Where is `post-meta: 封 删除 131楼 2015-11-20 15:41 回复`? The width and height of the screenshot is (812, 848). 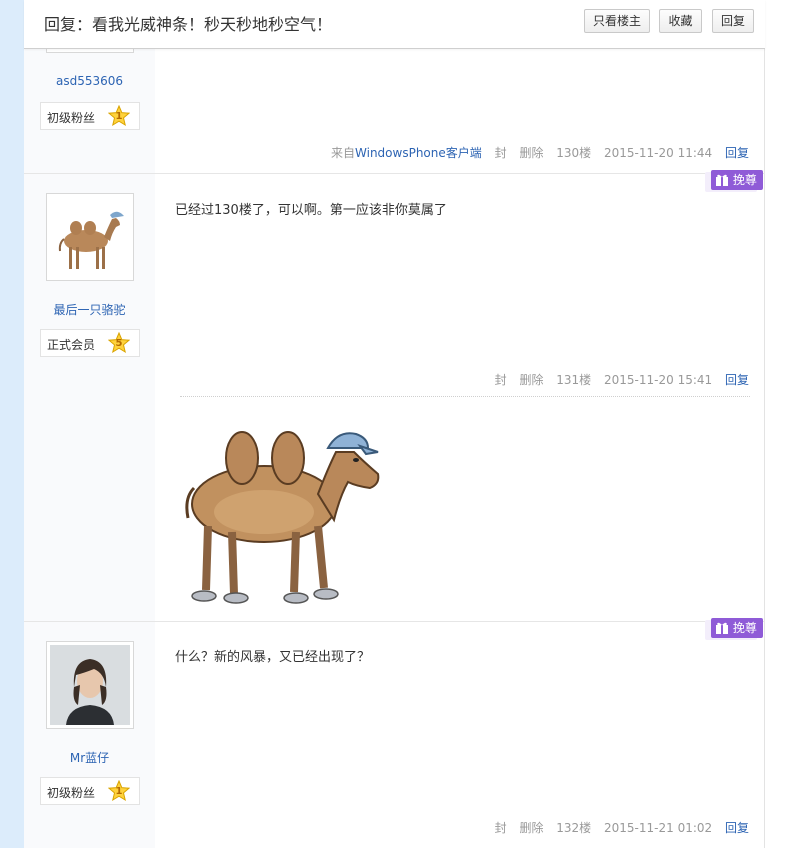
post-meta: 封 删除 131楼 2015-11-20 15:41 回复 is located at coordinates (617, 379).